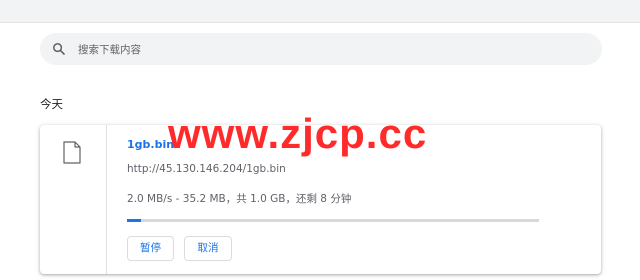 The image size is (640, 280). I want to click on section-title-today: 今天, so click(51, 104).